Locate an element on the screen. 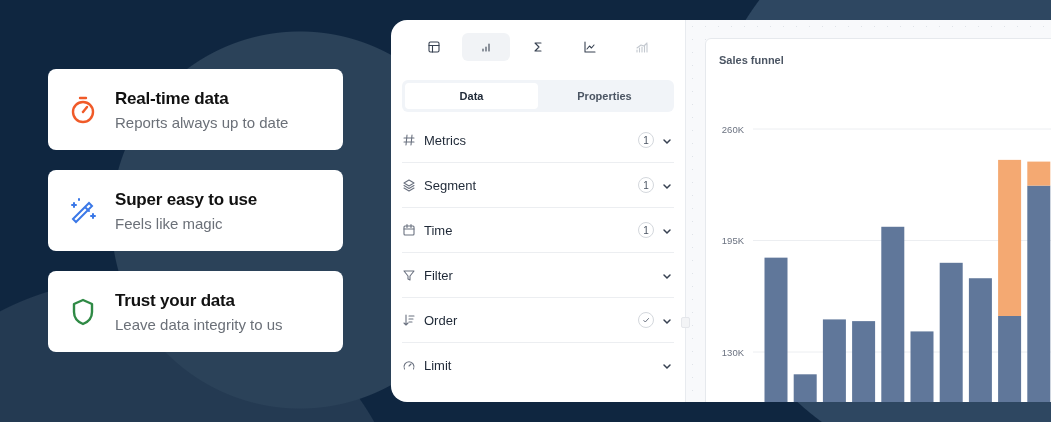 This screenshot has height=422, width=1051. feature-subtitle: Reports always up to date is located at coordinates (202, 122).